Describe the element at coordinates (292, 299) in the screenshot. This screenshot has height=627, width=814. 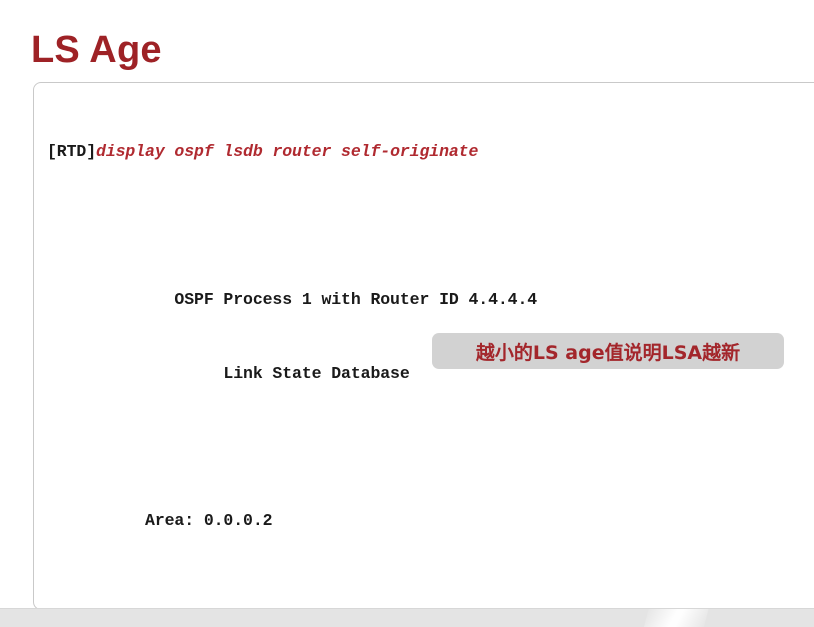
I see `cli-line-process: OSPF Process 1 with Router ID 4.4.4.4` at that location.